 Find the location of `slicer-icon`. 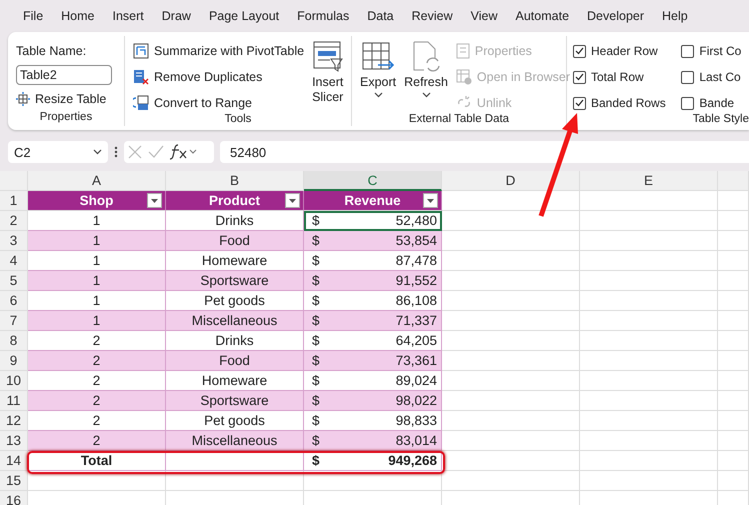

slicer-icon is located at coordinates (327, 57).